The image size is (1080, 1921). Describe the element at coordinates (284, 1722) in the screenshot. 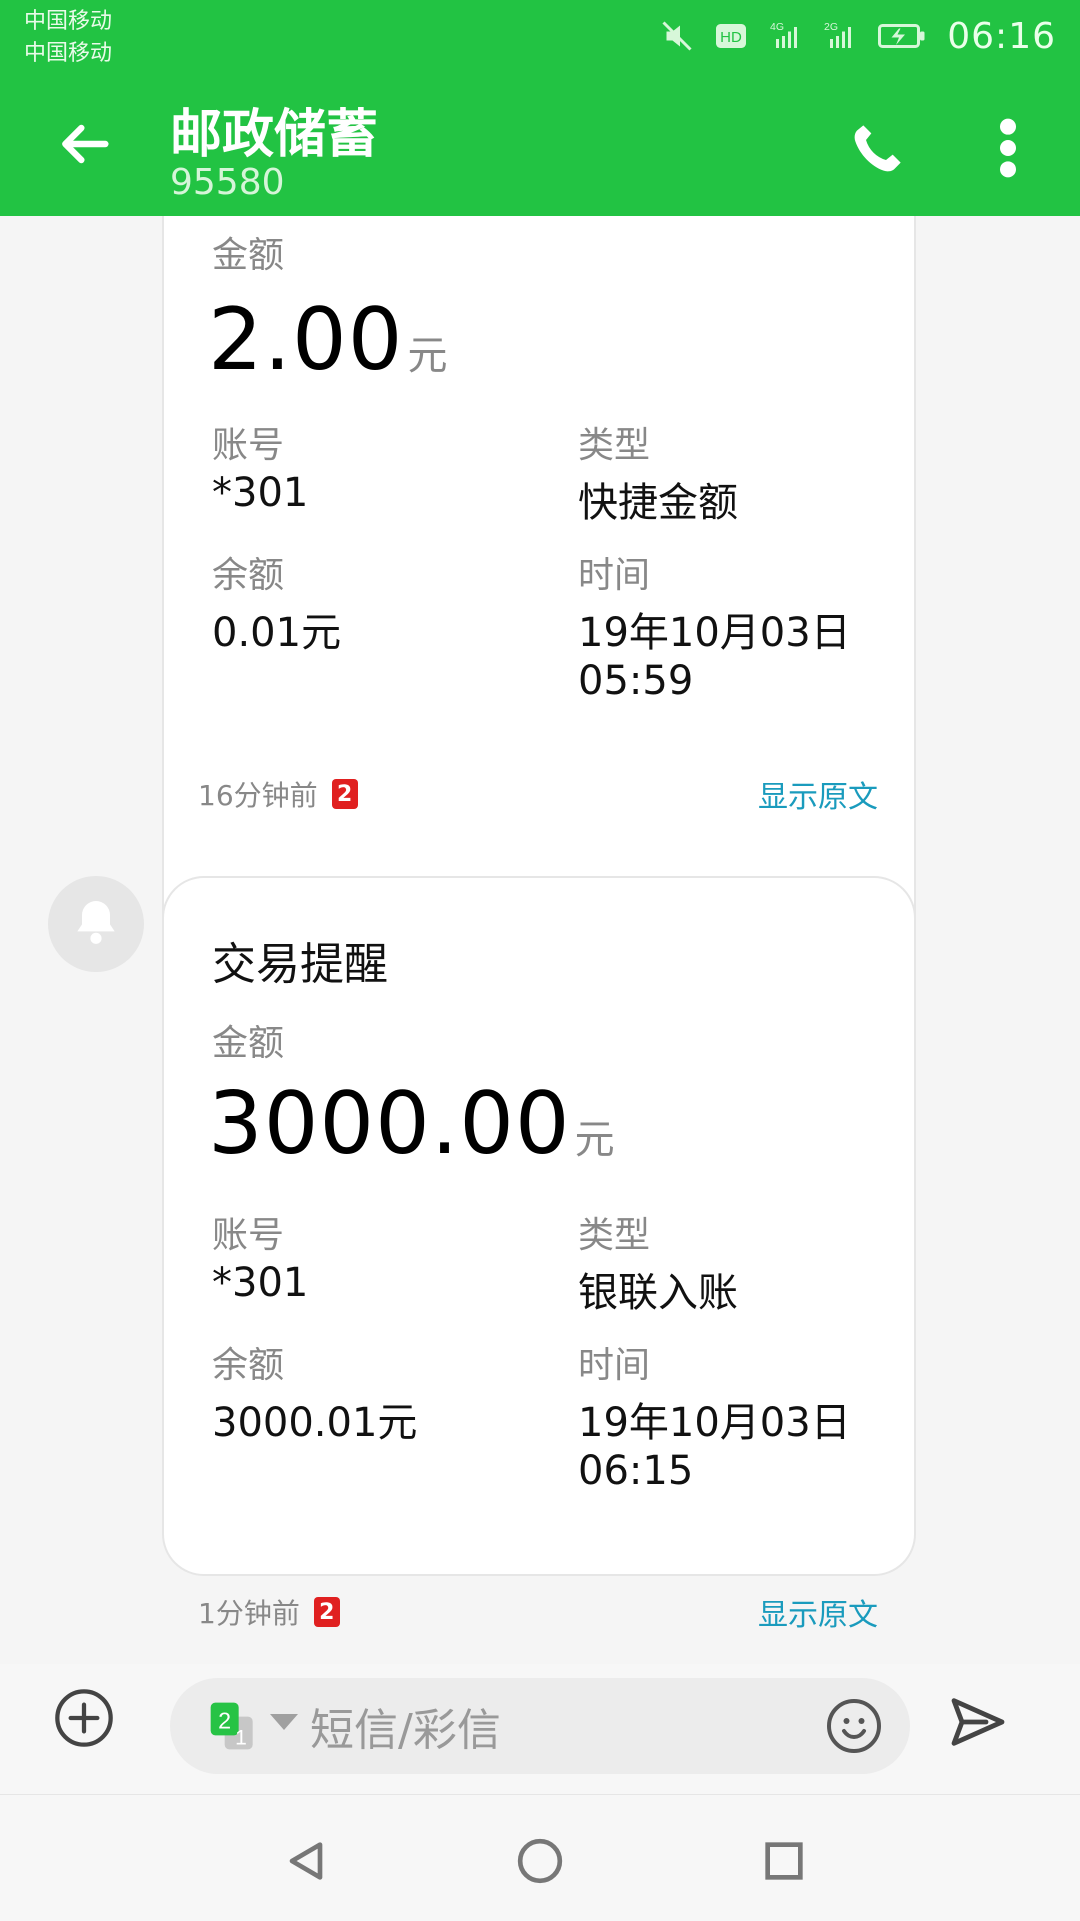

I see `sim-dropdown-icon` at that location.